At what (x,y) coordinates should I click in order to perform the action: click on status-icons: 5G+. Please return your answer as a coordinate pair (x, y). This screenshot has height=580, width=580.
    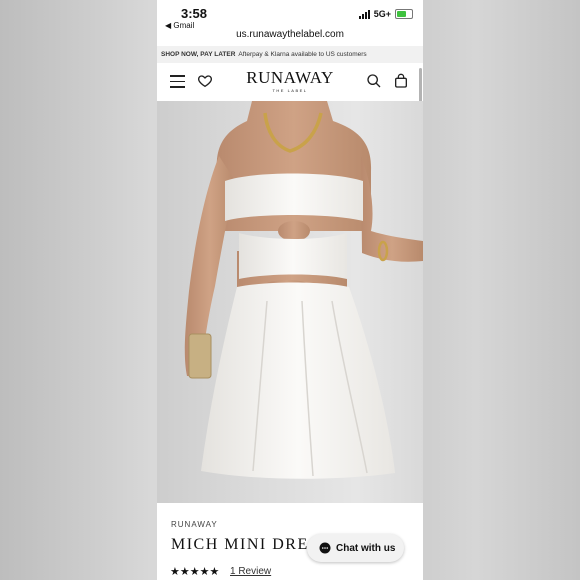
    Looking at the image, I should click on (385, 14).